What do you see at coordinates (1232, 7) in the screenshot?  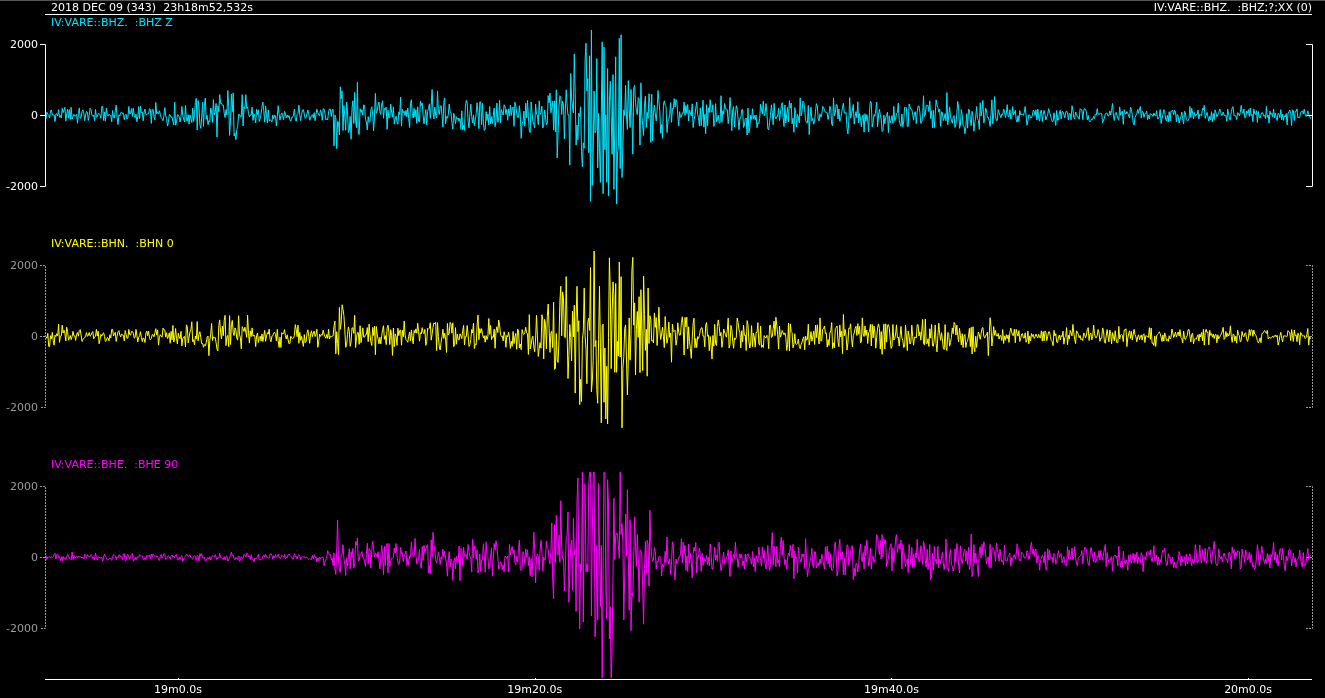 I see `channel-info-label: IV:VARE::BHZ. :BHZ;?;XX (0)` at bounding box center [1232, 7].